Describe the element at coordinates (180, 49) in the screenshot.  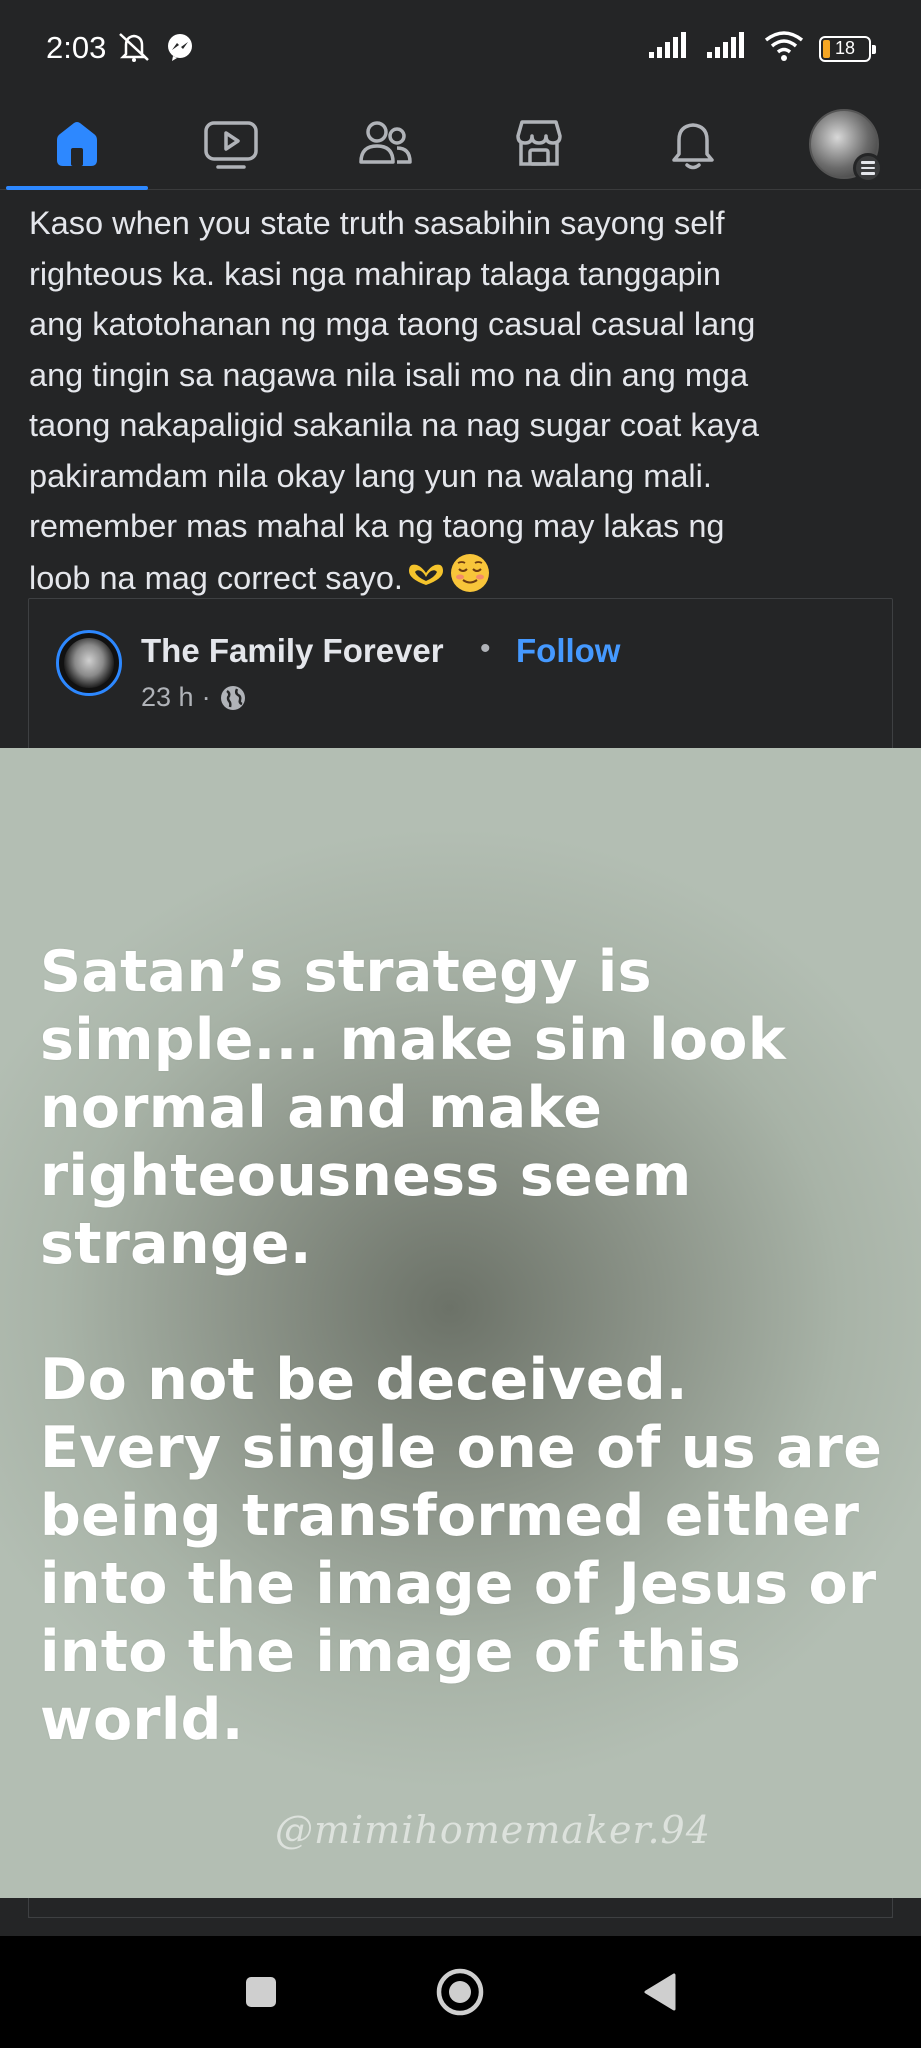
I see `messenger-icon` at that location.